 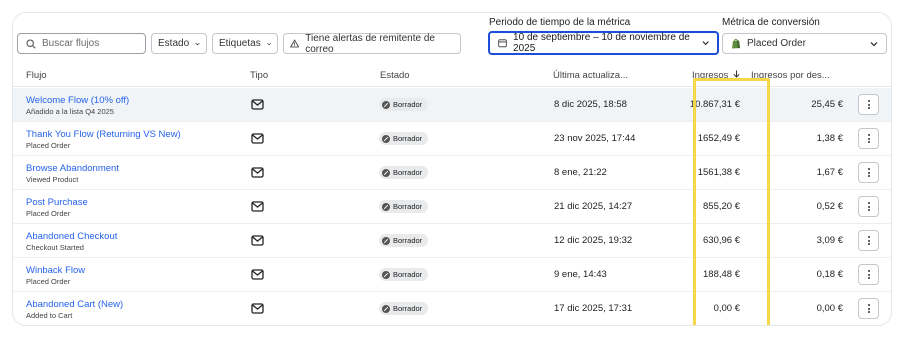 What do you see at coordinates (57, 202) in the screenshot?
I see `flow-name-link: Post Purchase` at bounding box center [57, 202].